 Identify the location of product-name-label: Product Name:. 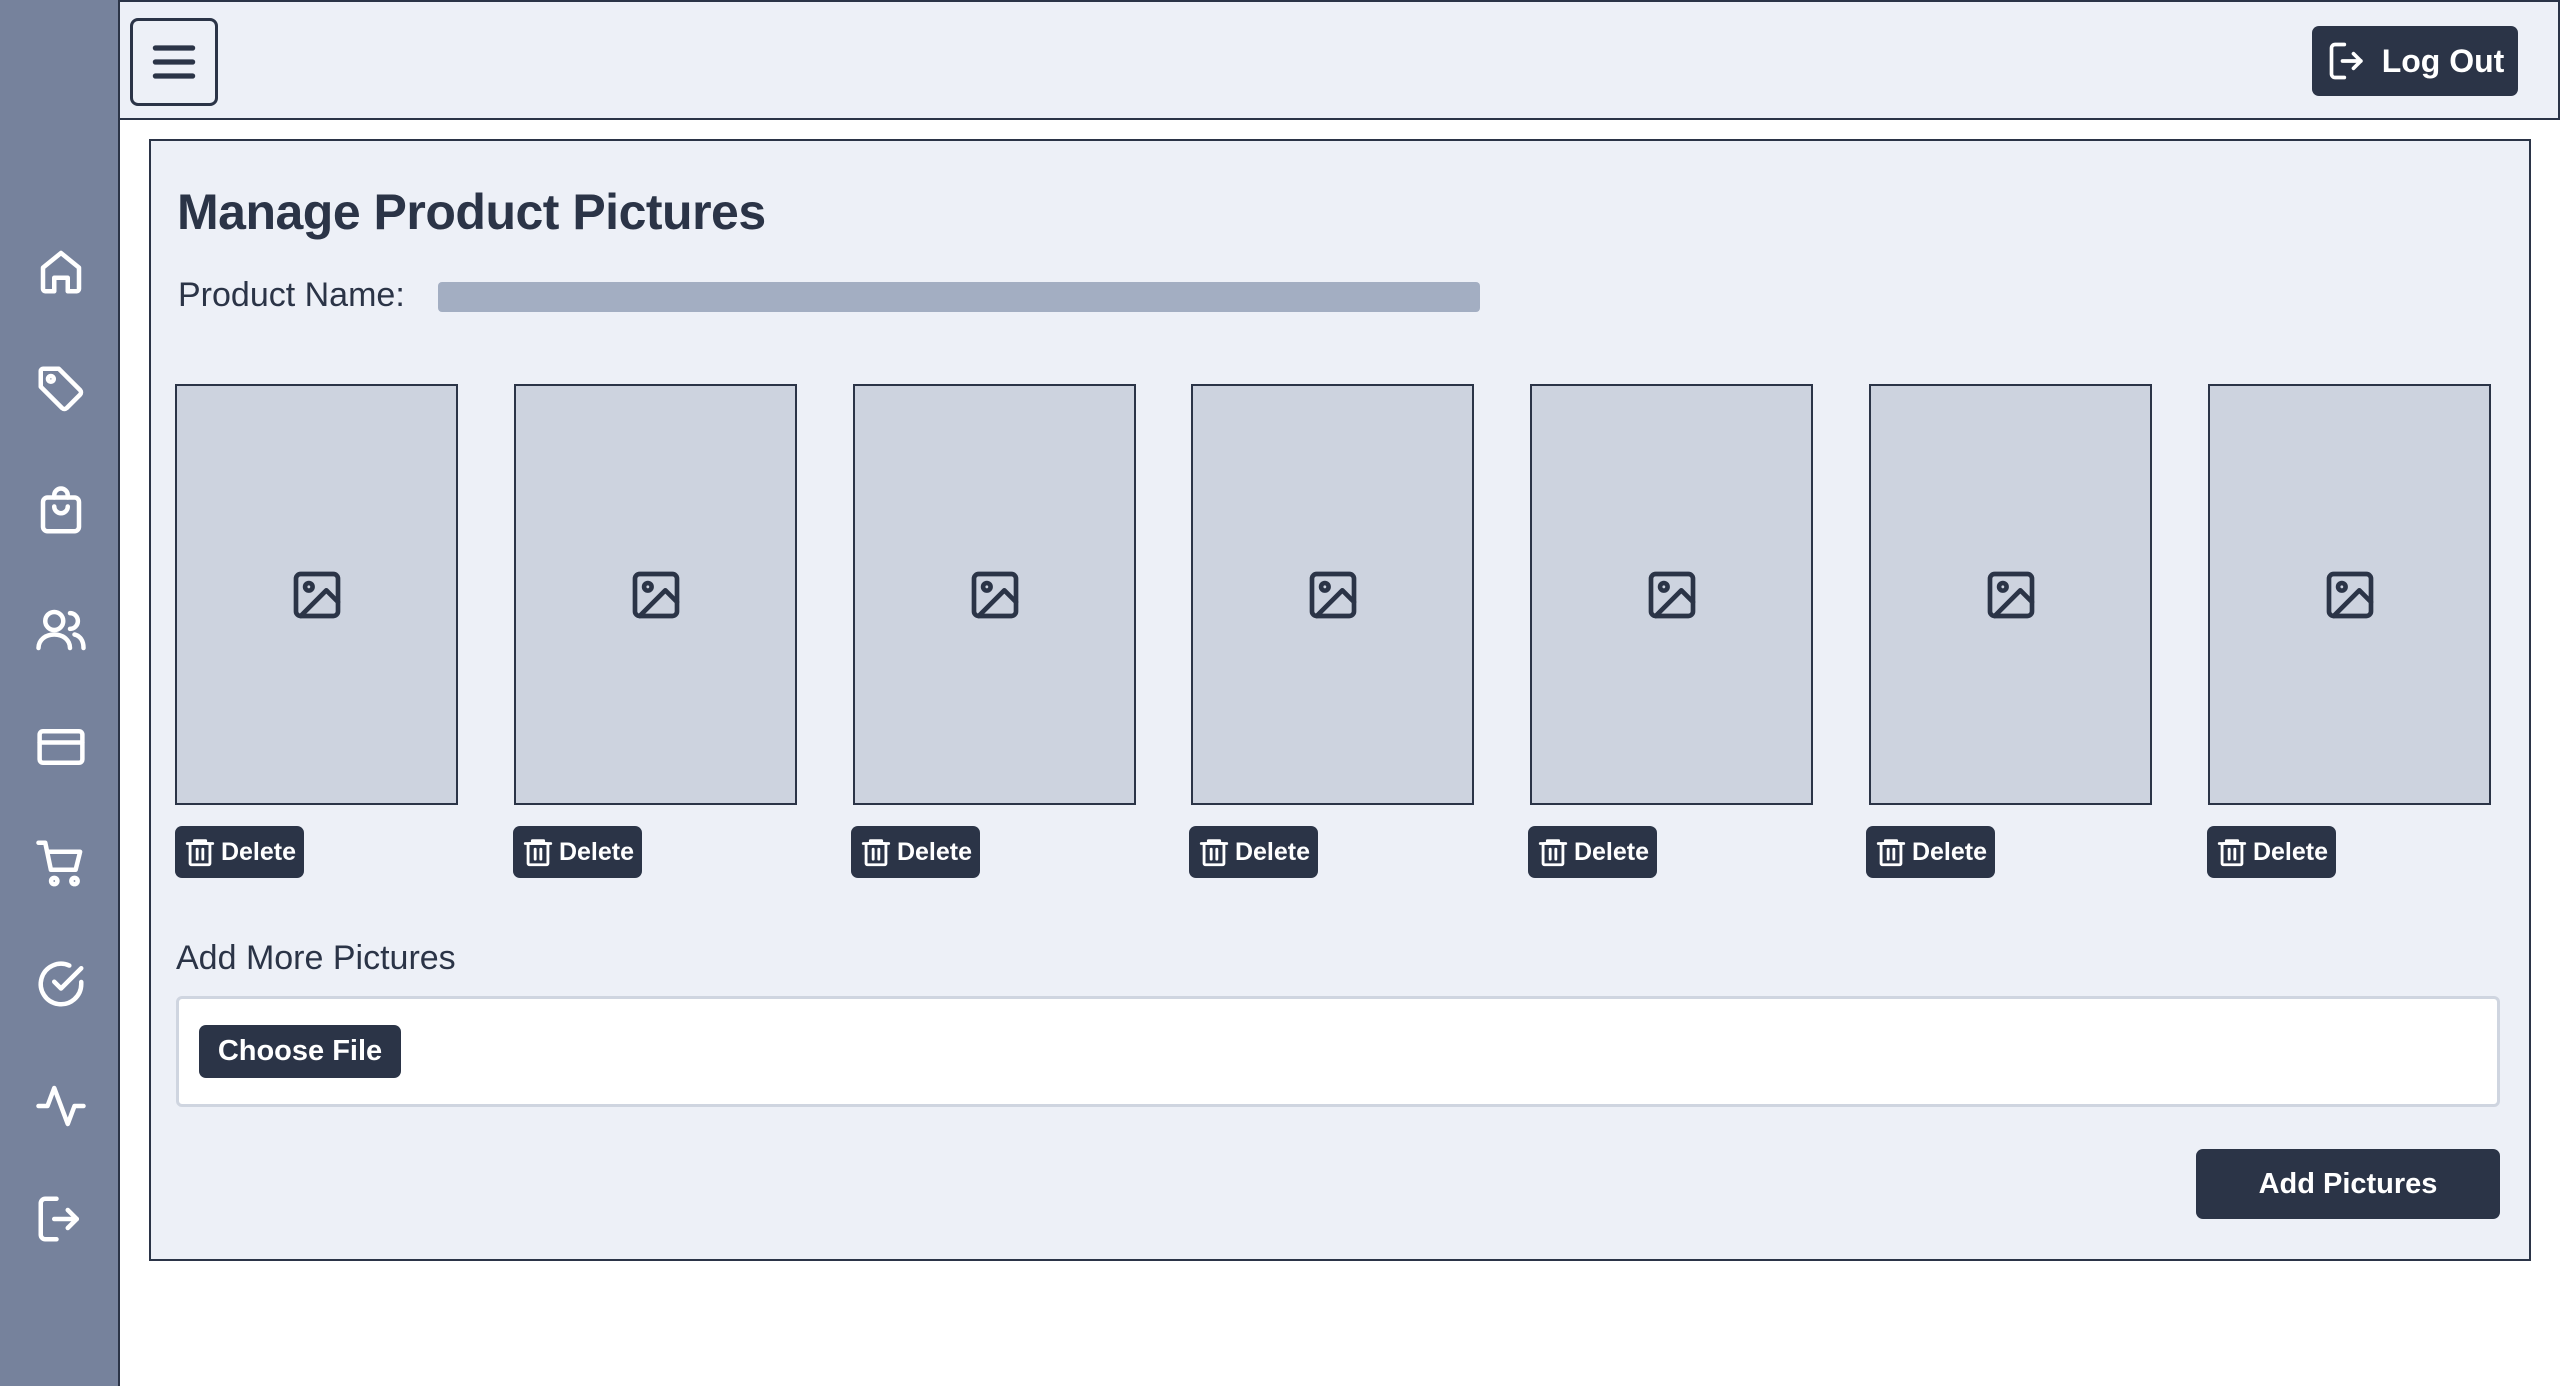
(291, 295).